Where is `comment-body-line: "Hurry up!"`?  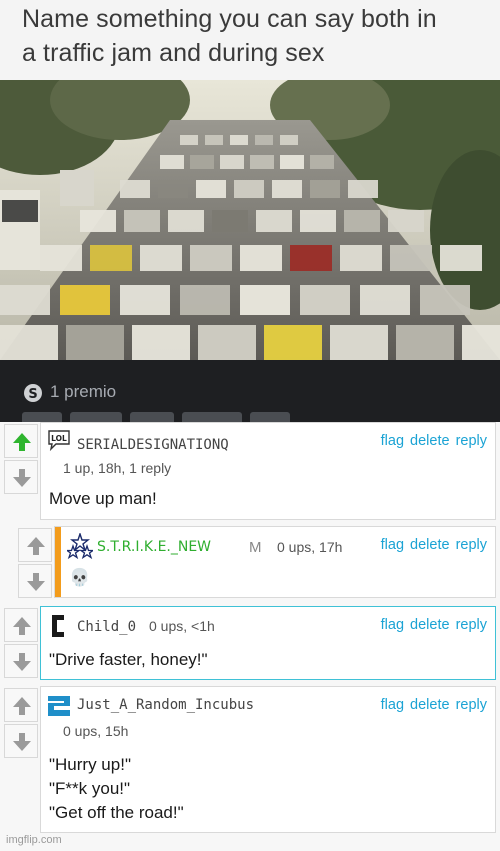
comment-body-line: "Hurry up!" is located at coordinates (90, 764).